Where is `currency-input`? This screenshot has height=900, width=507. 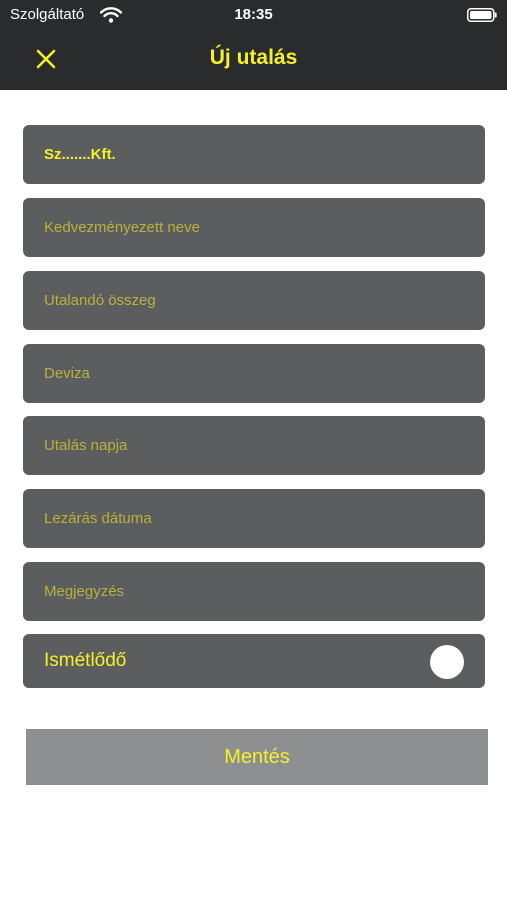 currency-input is located at coordinates (254, 373).